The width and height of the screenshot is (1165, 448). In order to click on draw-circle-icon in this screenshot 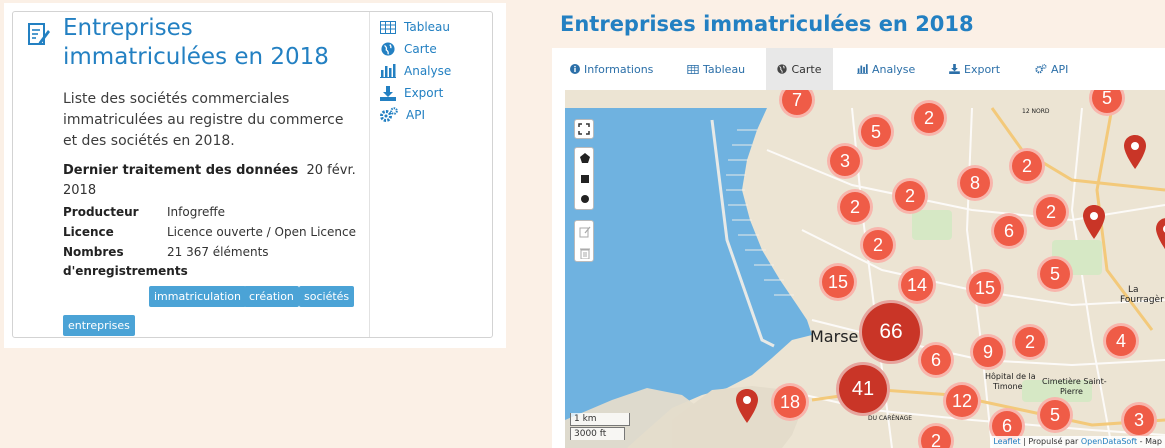, I will do `click(585, 199)`.